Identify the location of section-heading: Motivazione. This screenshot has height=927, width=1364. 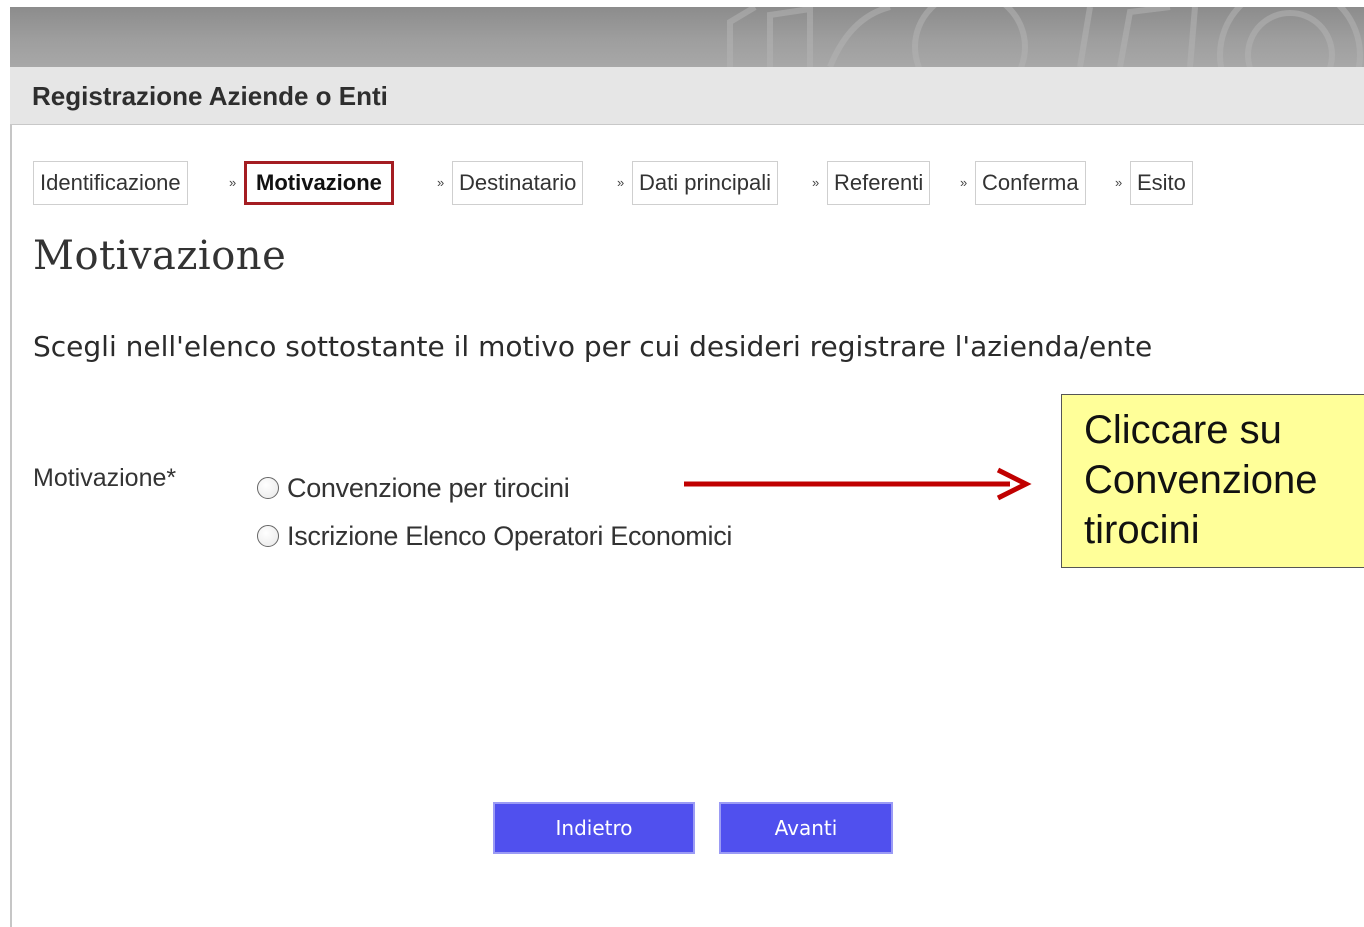
(160, 256).